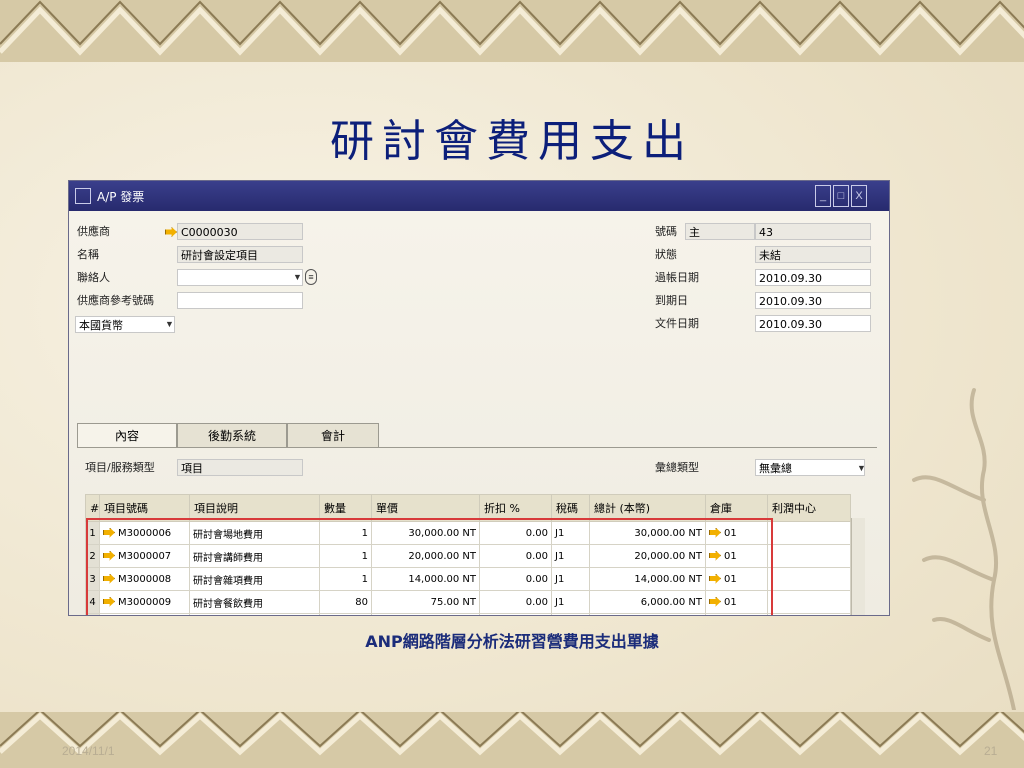 Image resolution: width=1024 pixels, height=768 pixels. What do you see at coordinates (647, 602) in the screenshot?
I see `total-cell: 6,000.00 NT` at bounding box center [647, 602].